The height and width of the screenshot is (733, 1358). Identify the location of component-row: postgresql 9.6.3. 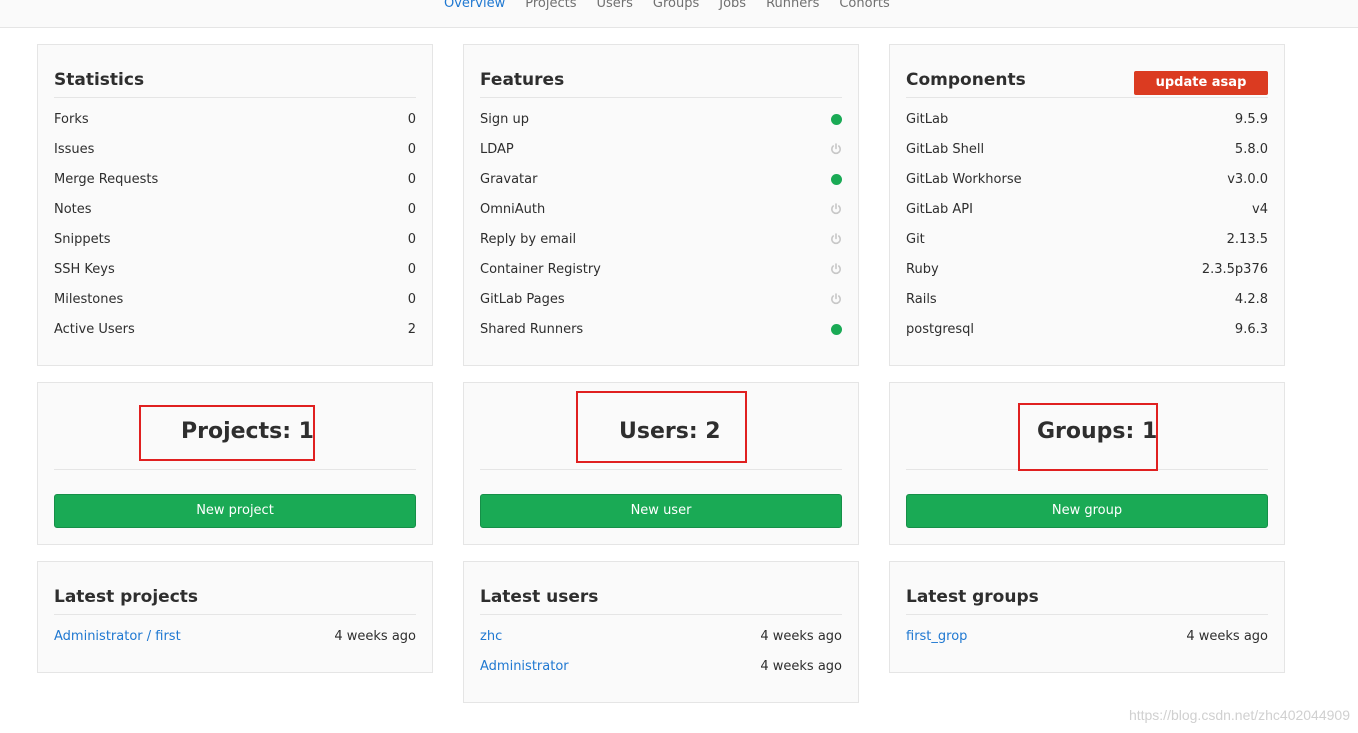
(1087, 329).